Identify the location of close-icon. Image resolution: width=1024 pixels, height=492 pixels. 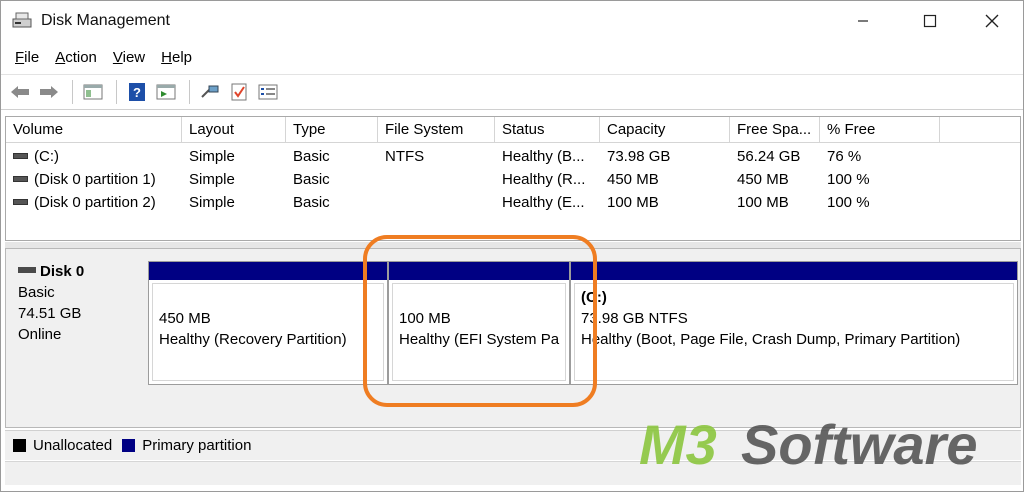
(992, 21).